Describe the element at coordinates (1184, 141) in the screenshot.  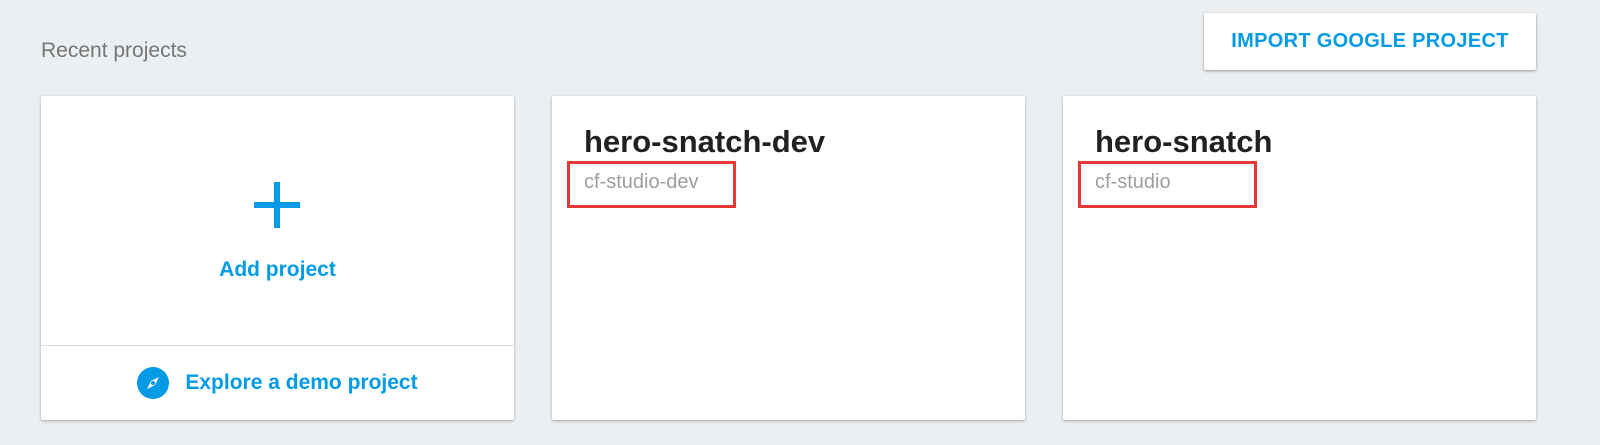
I see `project-name: hero-snatch` at that location.